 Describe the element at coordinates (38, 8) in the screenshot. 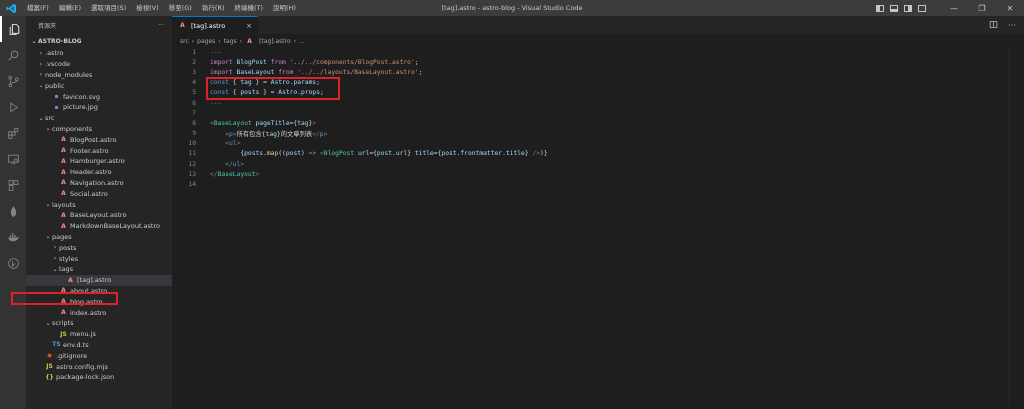

I see `menu-item-0: 檔案(F)` at that location.